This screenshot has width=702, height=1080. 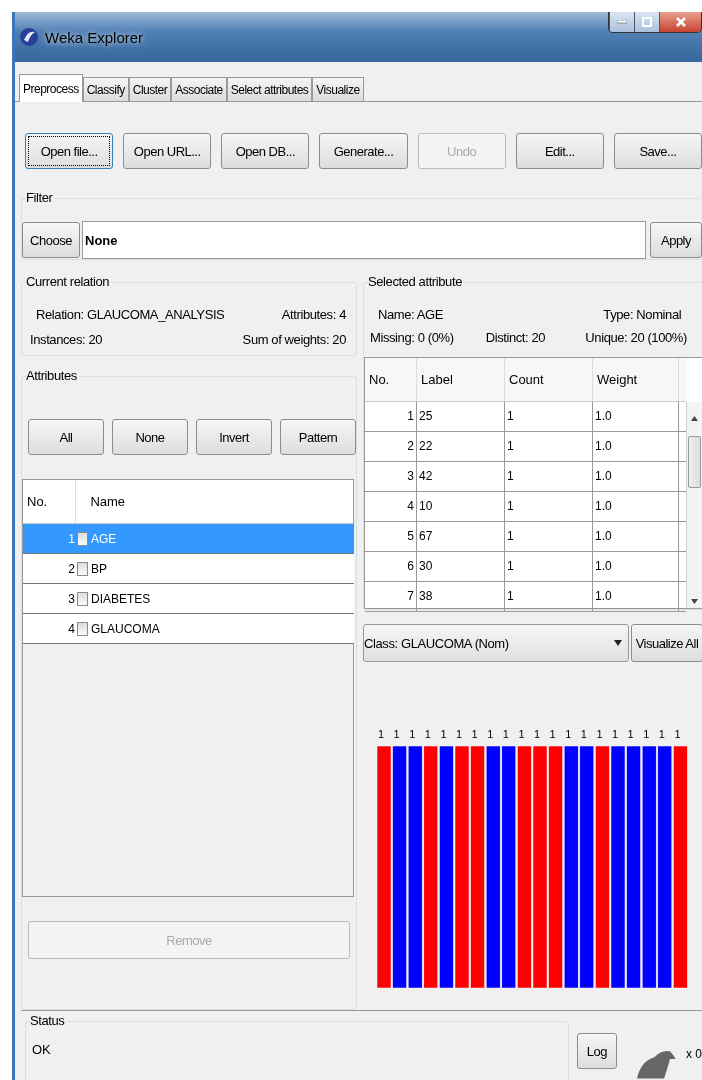 I want to click on attribute-name: BP, so click(x=99, y=568).